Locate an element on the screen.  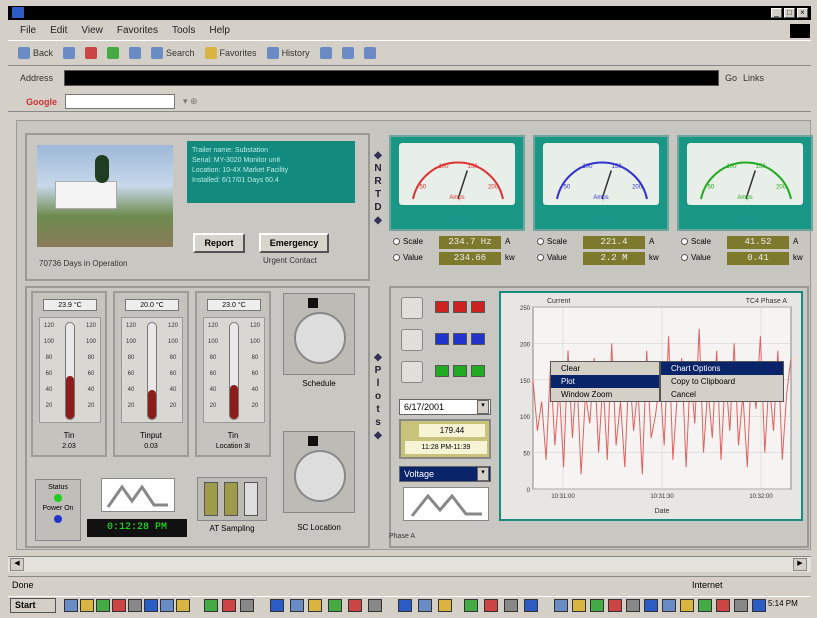
scroll-left-icon: ◀ is located at coordinates (17, 564).